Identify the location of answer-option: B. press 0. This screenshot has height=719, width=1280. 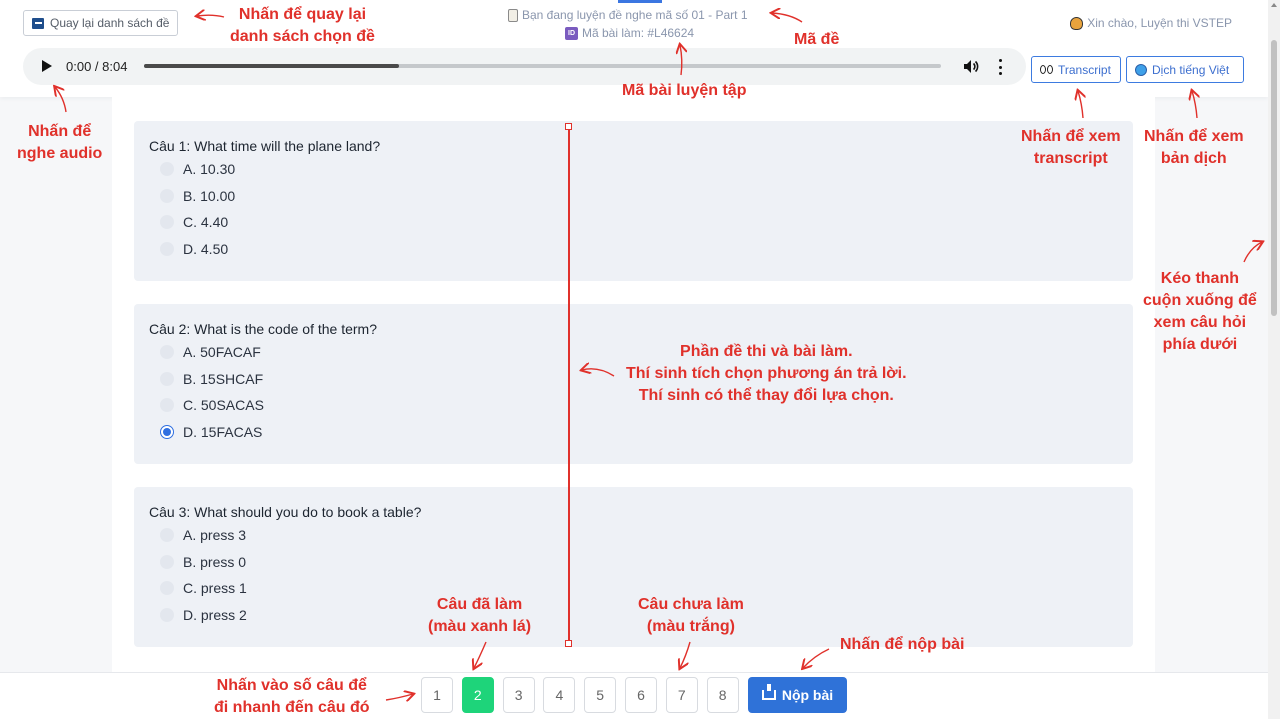
(203, 562).